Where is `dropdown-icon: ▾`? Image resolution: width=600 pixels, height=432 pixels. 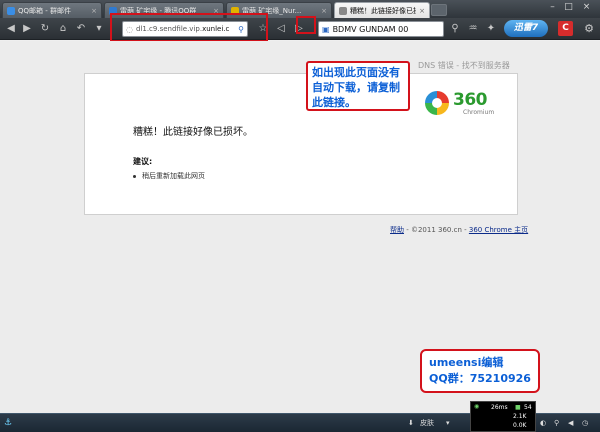
dropdown-icon: ▾ is located at coordinates (99, 29).